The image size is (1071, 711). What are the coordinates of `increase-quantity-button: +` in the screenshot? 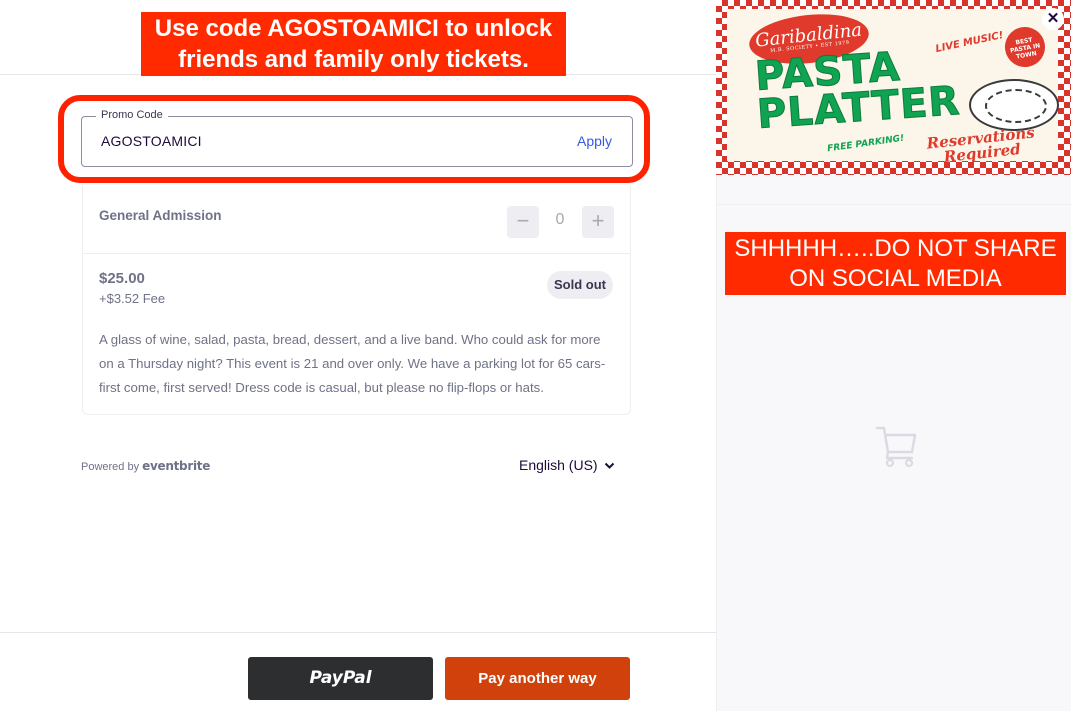 It's located at (598, 222).